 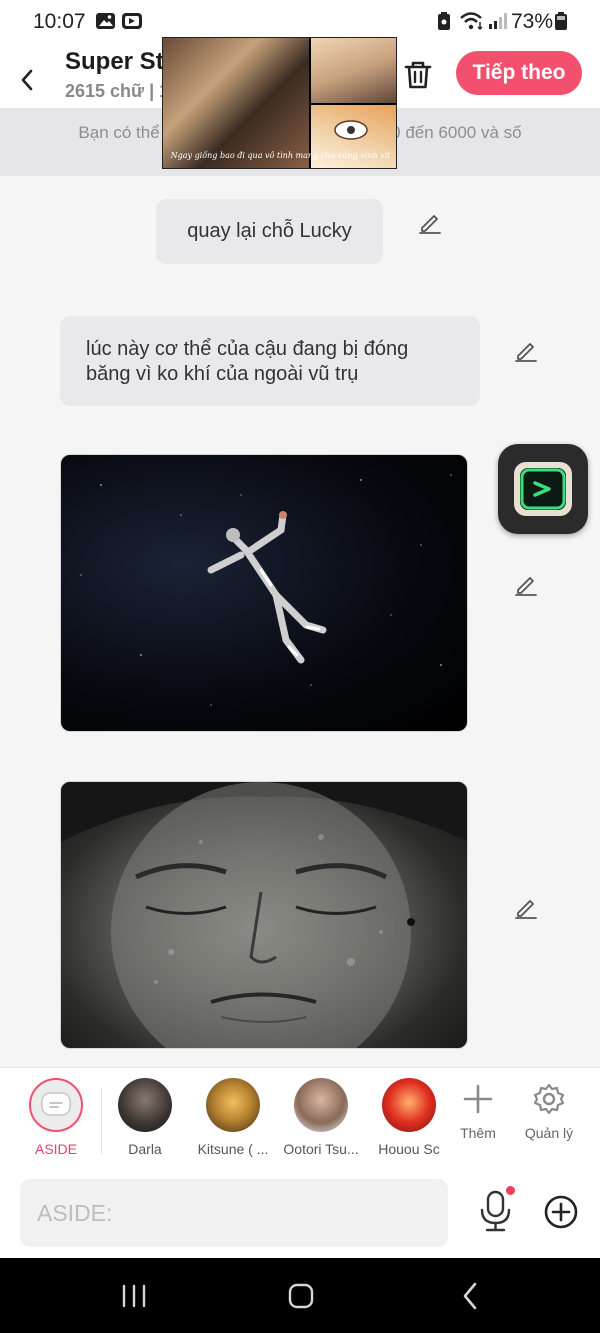 I want to click on back-button, so click(x=27, y=74).